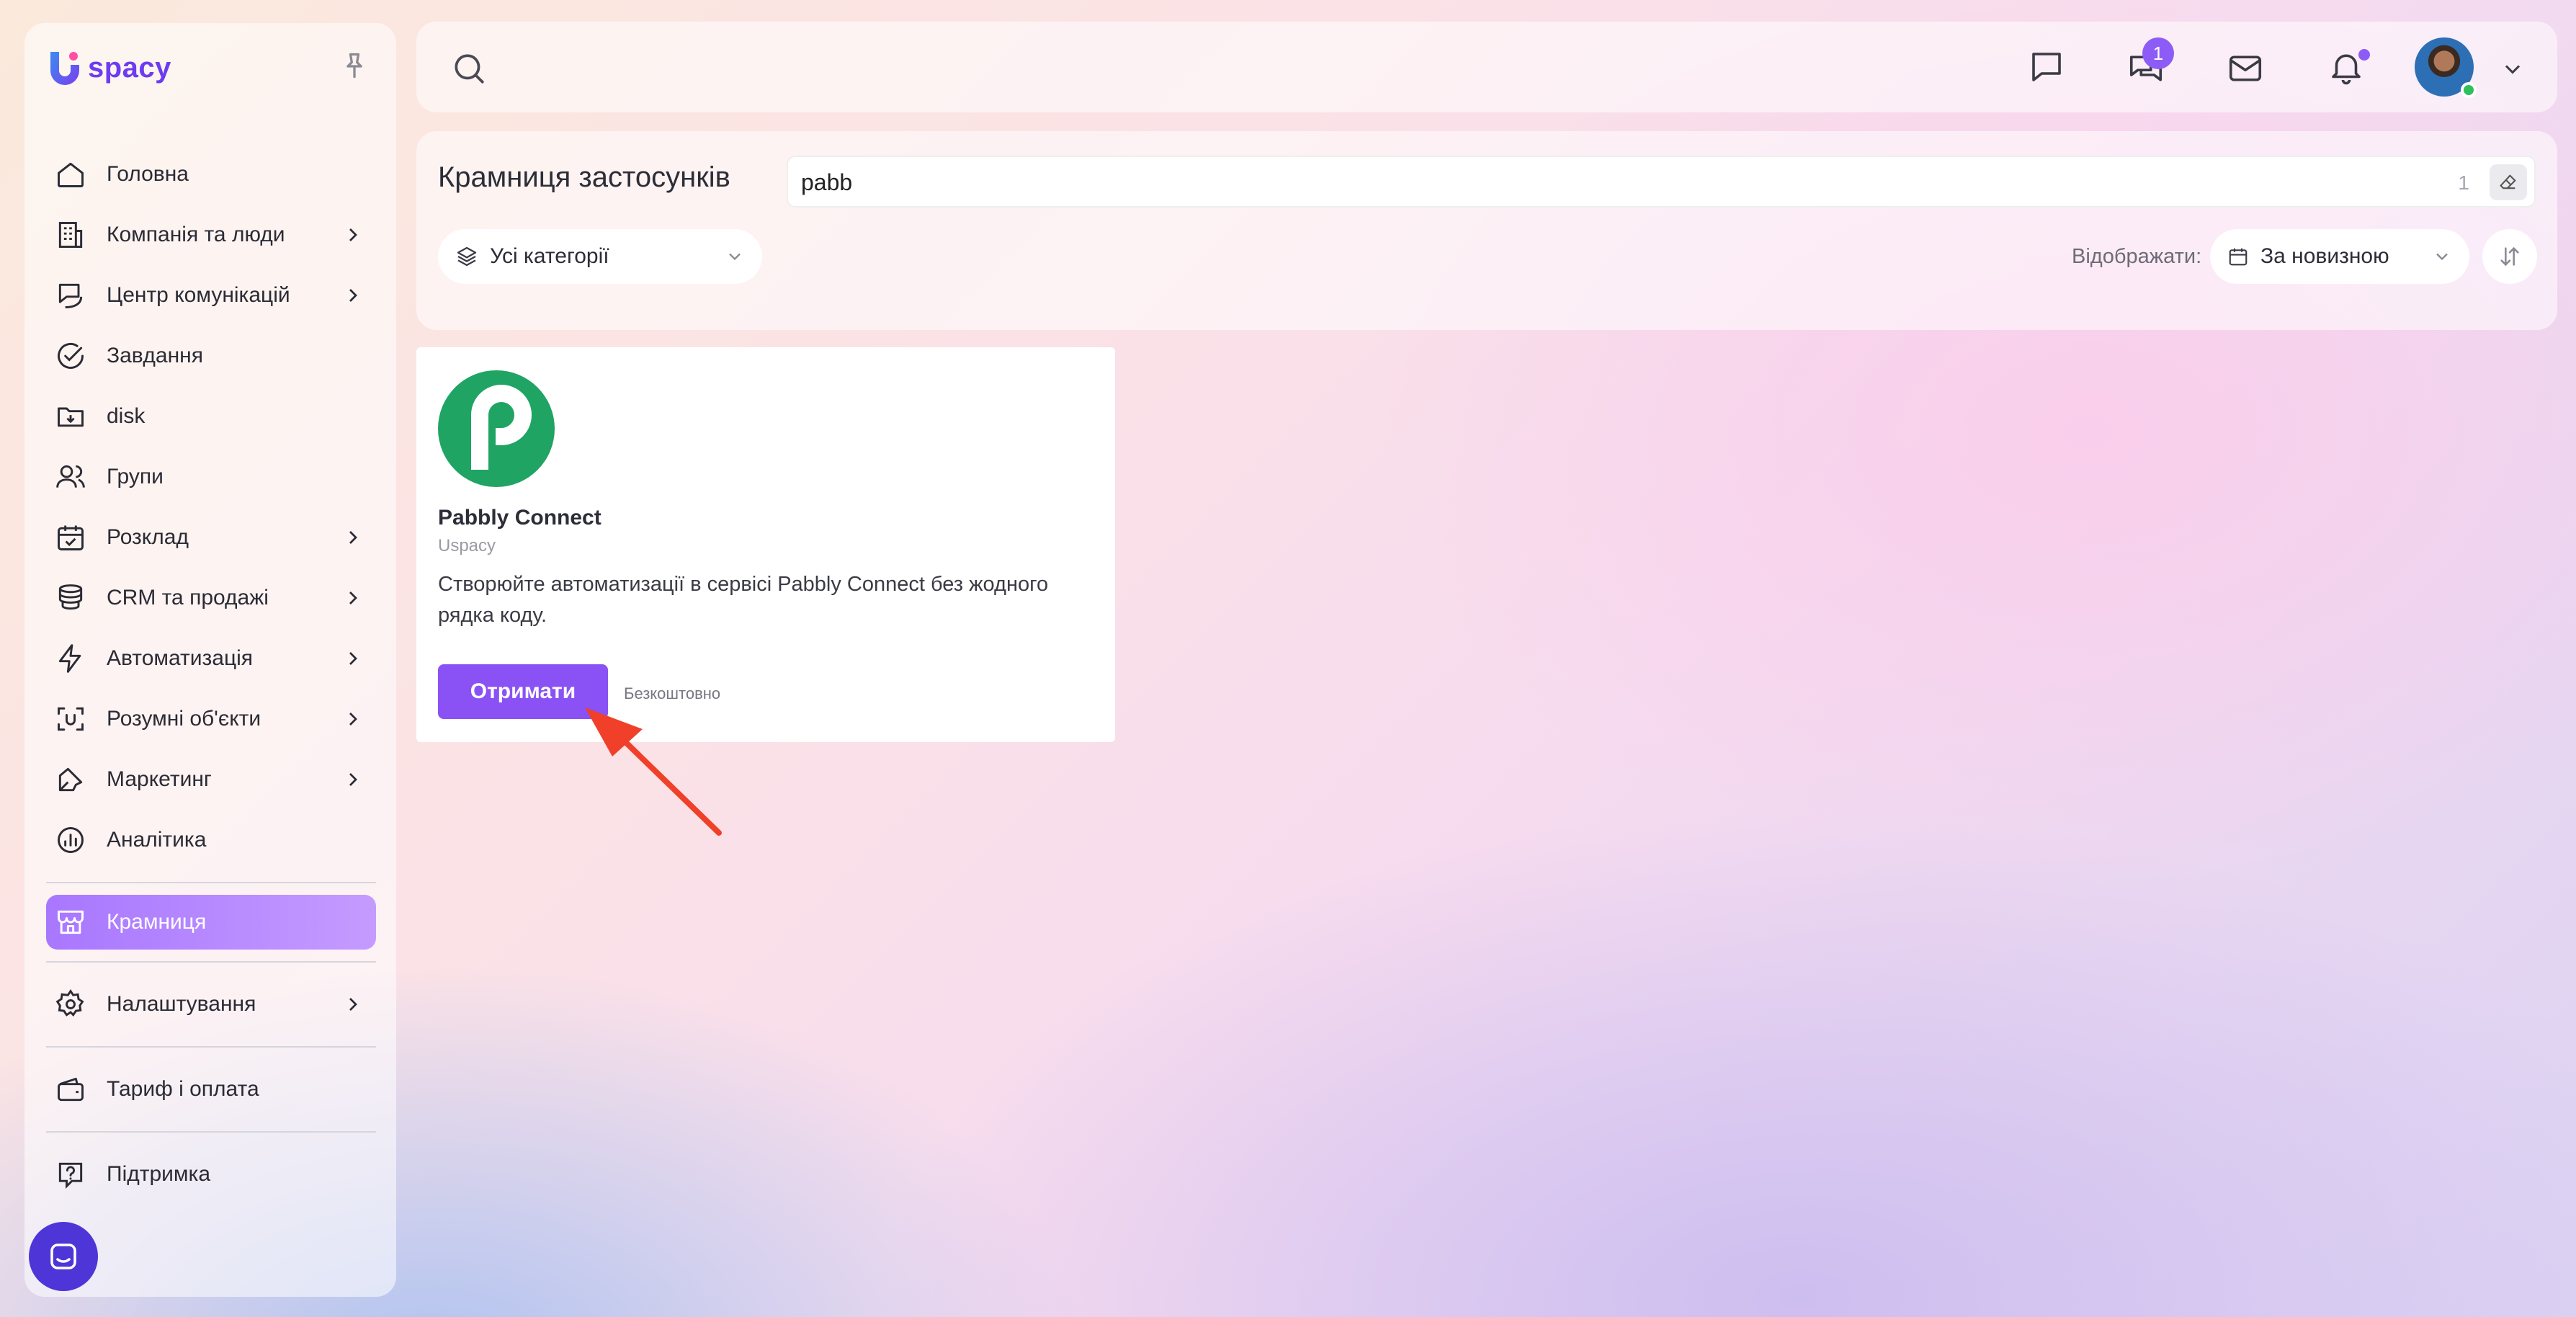 This screenshot has width=2576, height=1317. Describe the element at coordinates (2463, 183) in the screenshot. I see `search-result-count: 1` at that location.